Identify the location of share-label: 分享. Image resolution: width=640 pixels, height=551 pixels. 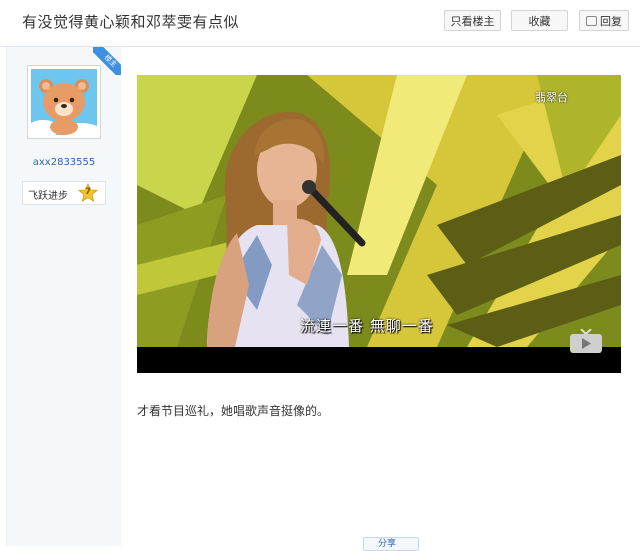
(387, 544).